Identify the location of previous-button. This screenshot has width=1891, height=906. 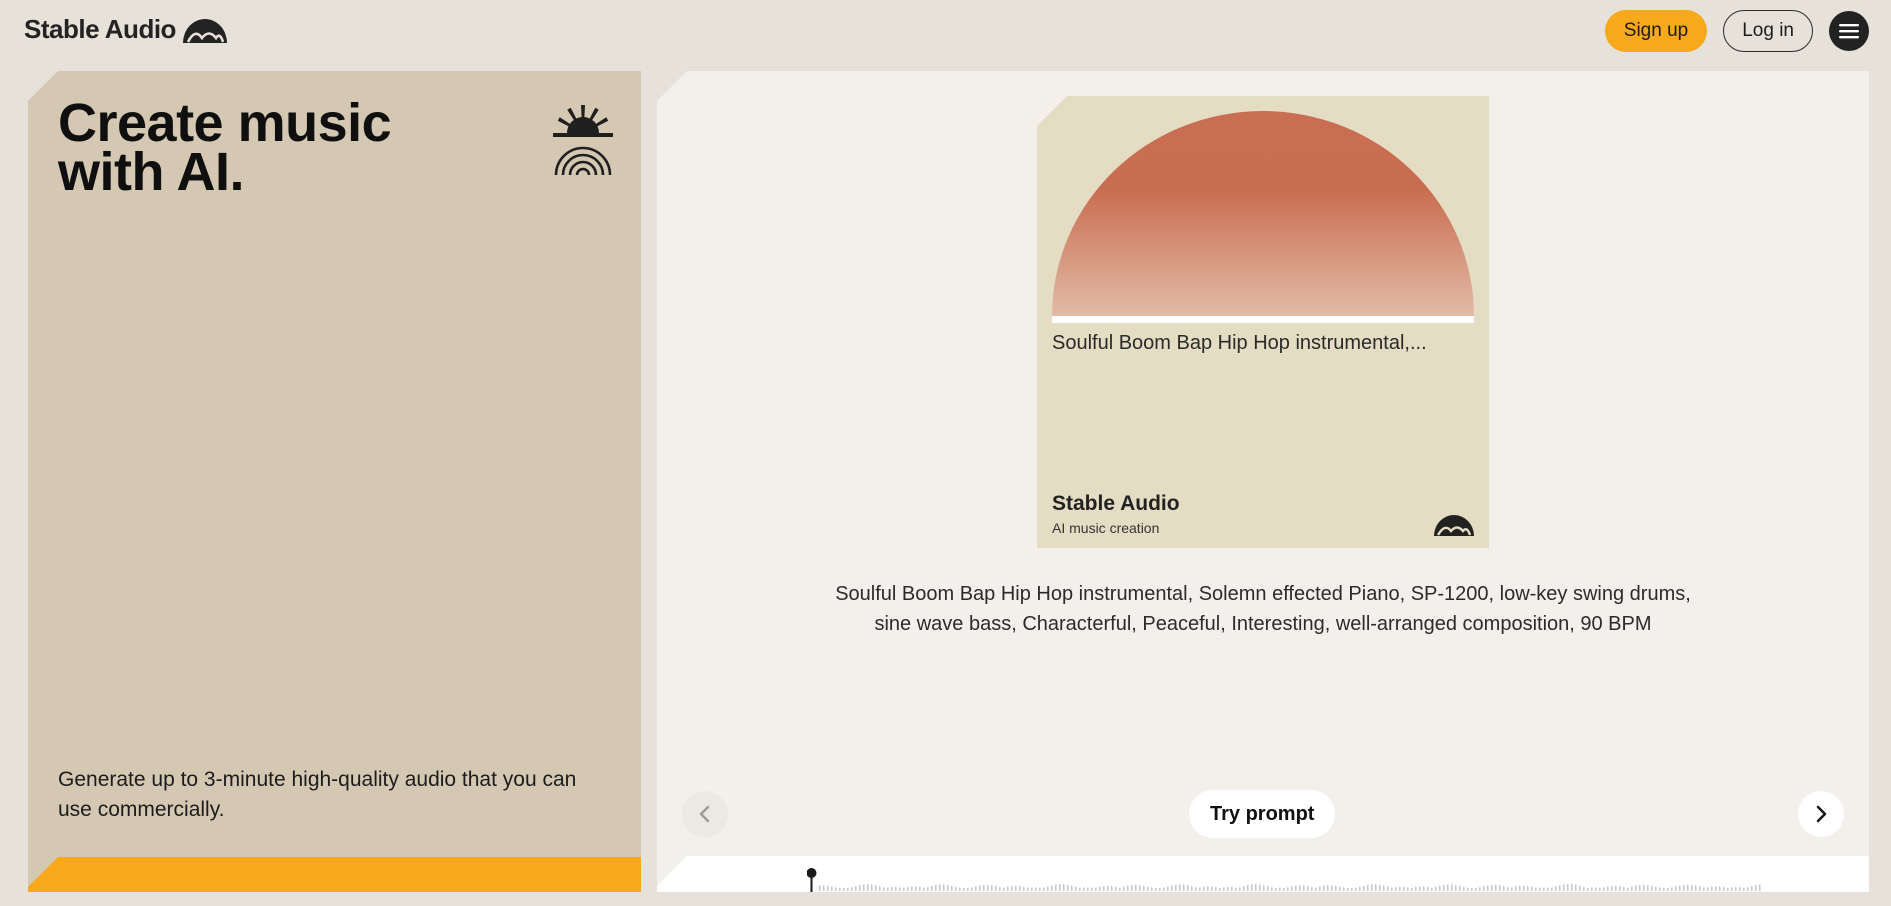
(705, 814).